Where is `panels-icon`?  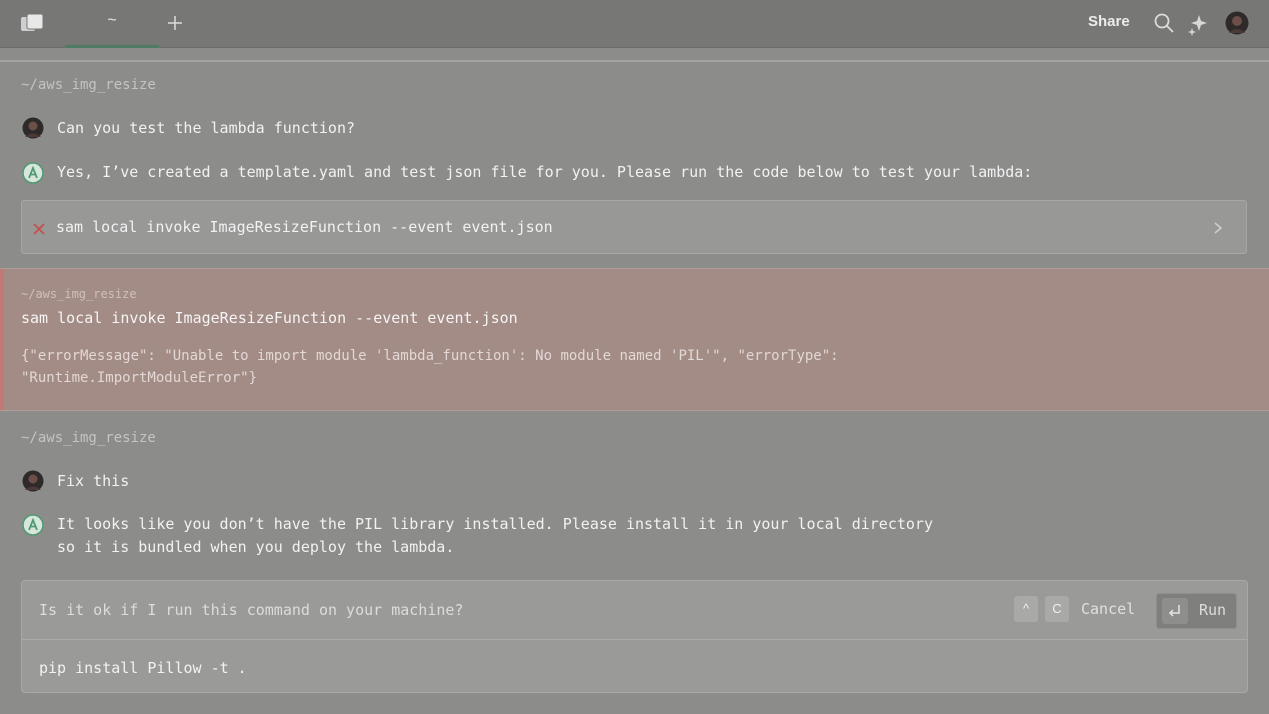 panels-icon is located at coordinates (32, 23).